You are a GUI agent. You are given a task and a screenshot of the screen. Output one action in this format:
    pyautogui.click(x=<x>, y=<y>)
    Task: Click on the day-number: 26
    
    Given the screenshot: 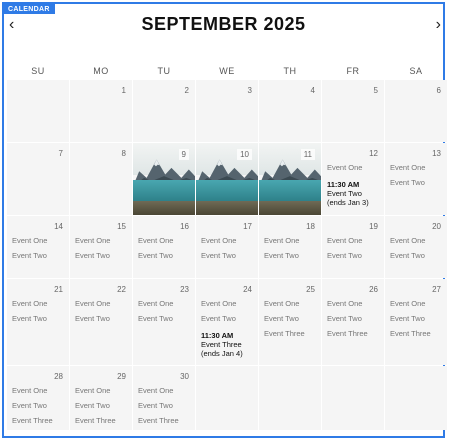 What is the action you would take?
    pyautogui.click(x=373, y=289)
    